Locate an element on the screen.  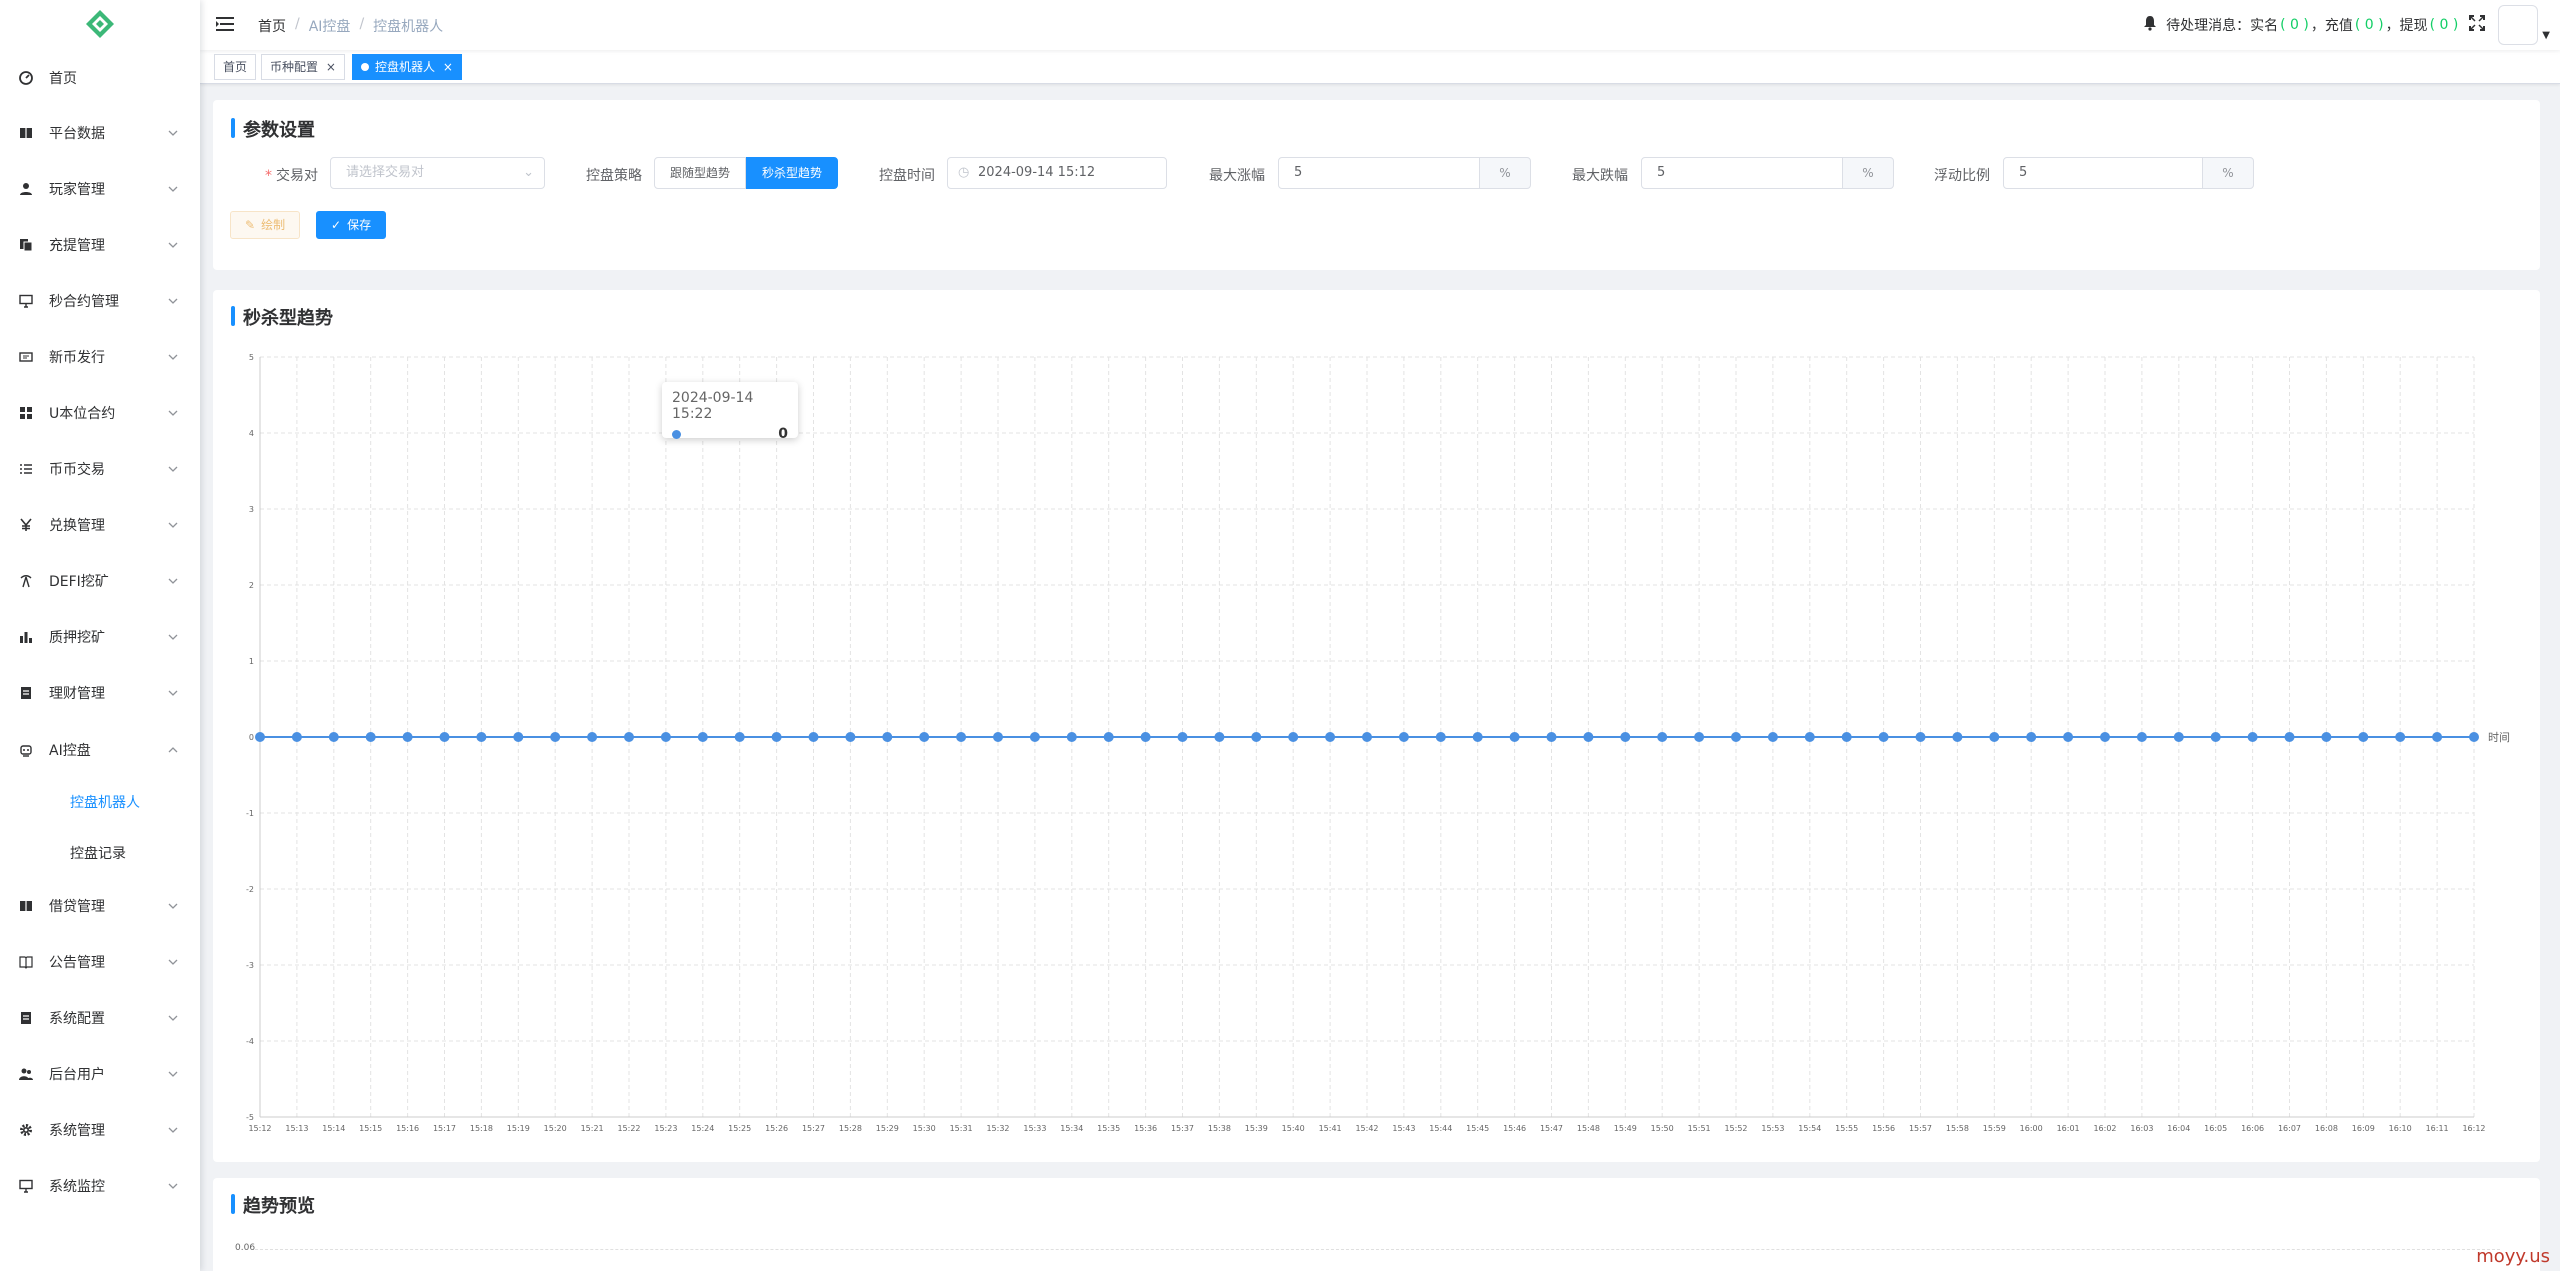
sidebar-item-label: 兑换管理 is located at coordinates (77, 526).